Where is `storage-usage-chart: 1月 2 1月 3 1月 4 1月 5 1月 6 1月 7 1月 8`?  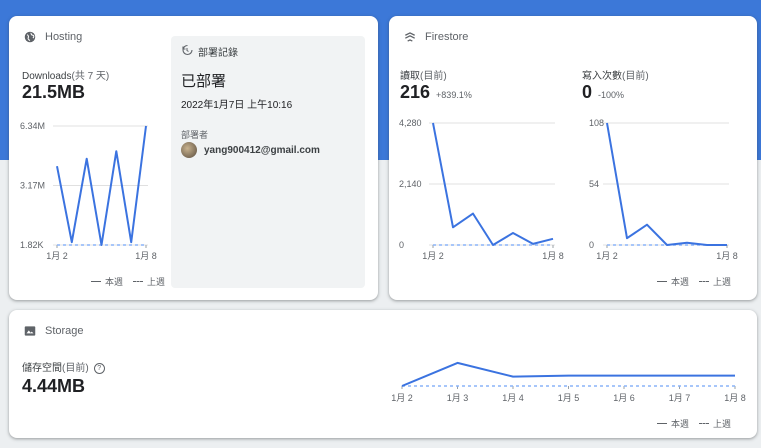
storage-usage-chart: 1月 2 1月 3 1月 4 1月 5 1月 6 1月 7 1月 8 is located at coordinates (568, 382).